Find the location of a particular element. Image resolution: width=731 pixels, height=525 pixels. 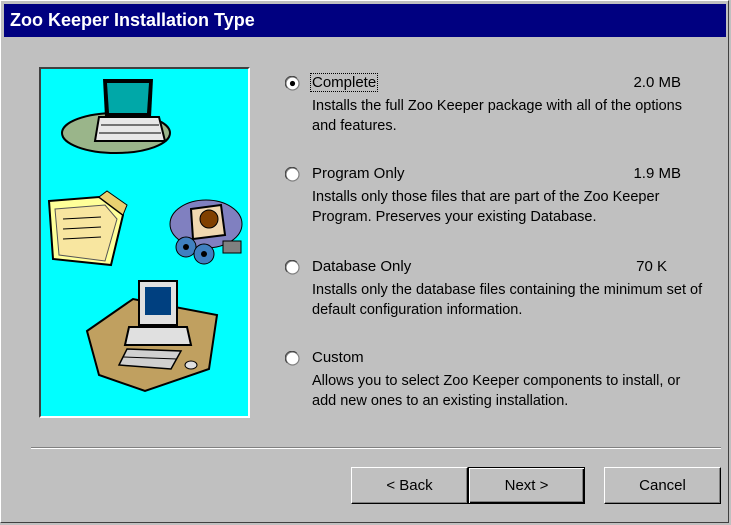

option-label: Program Only is located at coordinates (358, 173).